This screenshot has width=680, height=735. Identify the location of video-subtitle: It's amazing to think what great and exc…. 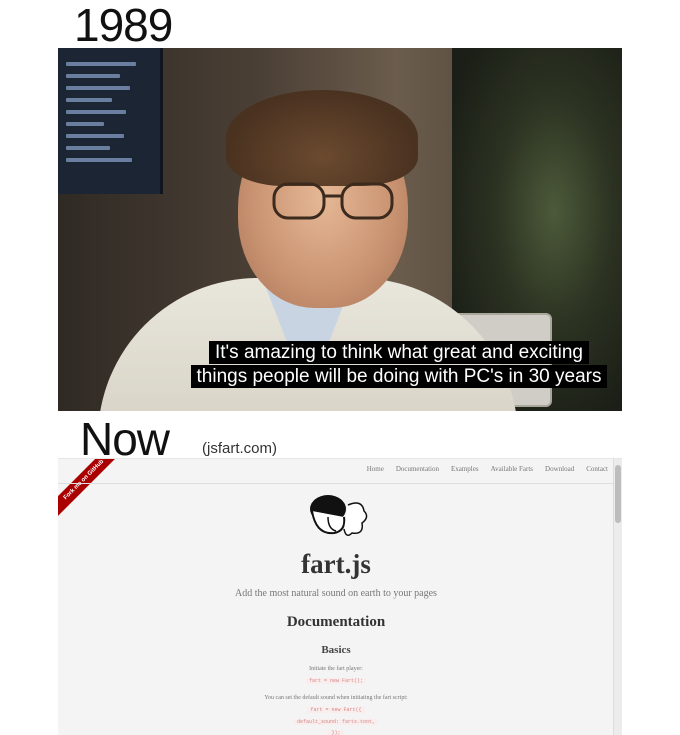
(393, 365).